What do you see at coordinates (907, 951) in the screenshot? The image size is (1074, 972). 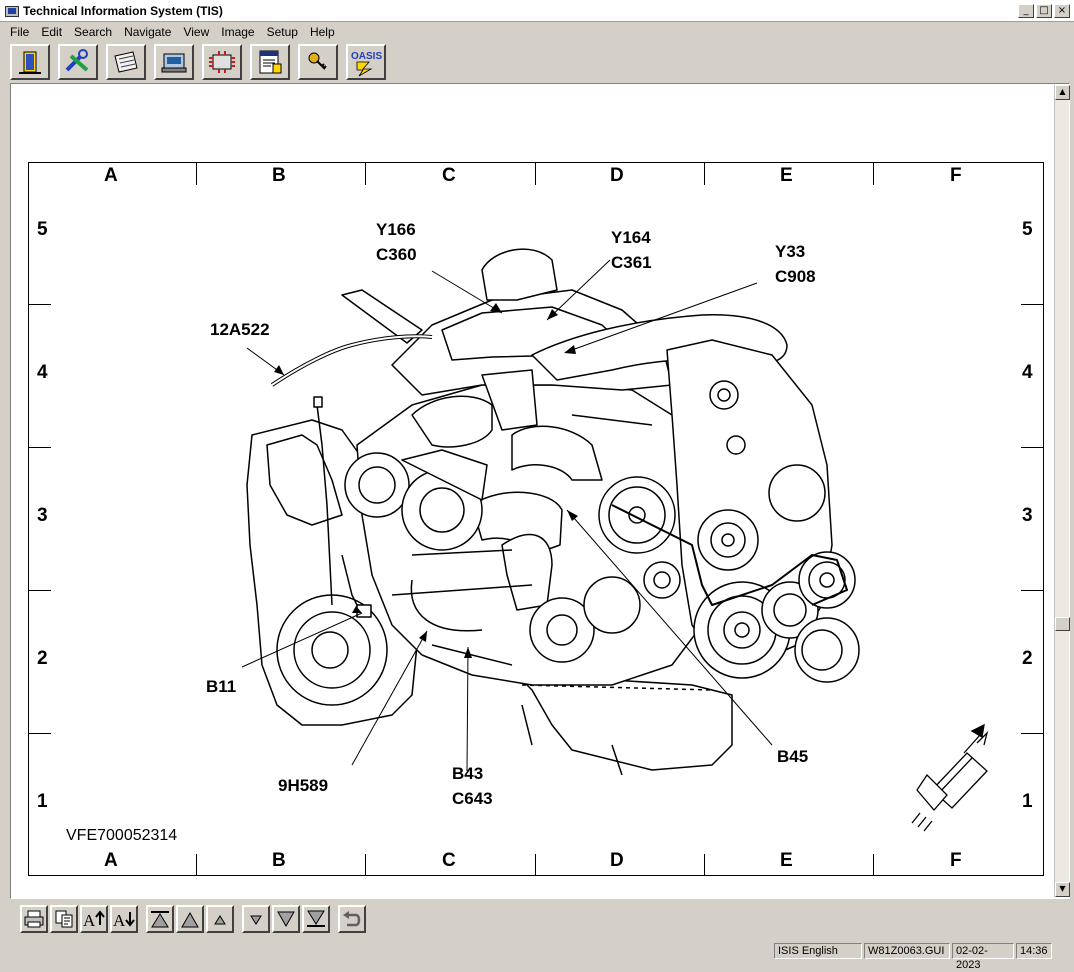 I see `status-file: W81Z0063.GUI` at bounding box center [907, 951].